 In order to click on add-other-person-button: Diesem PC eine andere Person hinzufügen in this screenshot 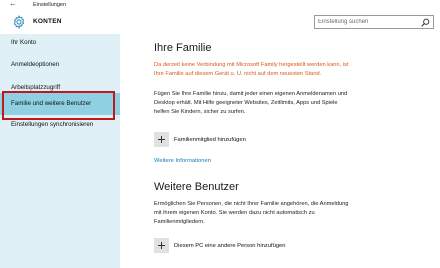, I will do `click(220, 245)`.